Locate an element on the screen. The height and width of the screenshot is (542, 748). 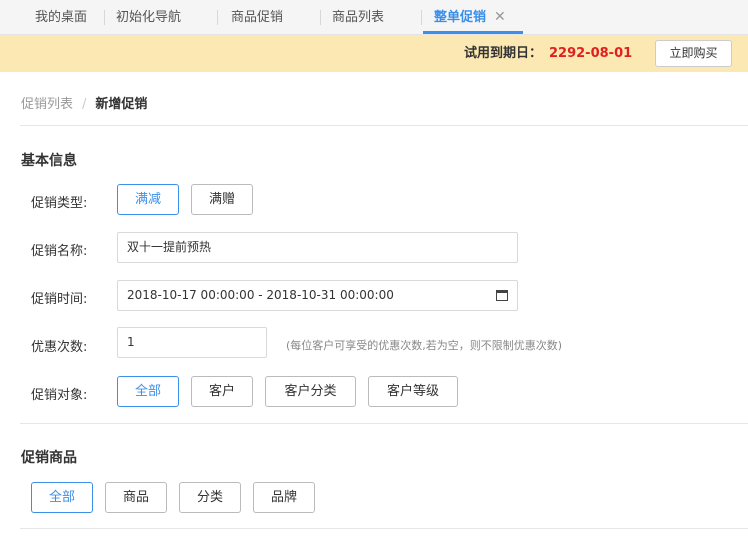
breadcrumb: 促销列表 / 新增促销 is located at coordinates (84, 102).